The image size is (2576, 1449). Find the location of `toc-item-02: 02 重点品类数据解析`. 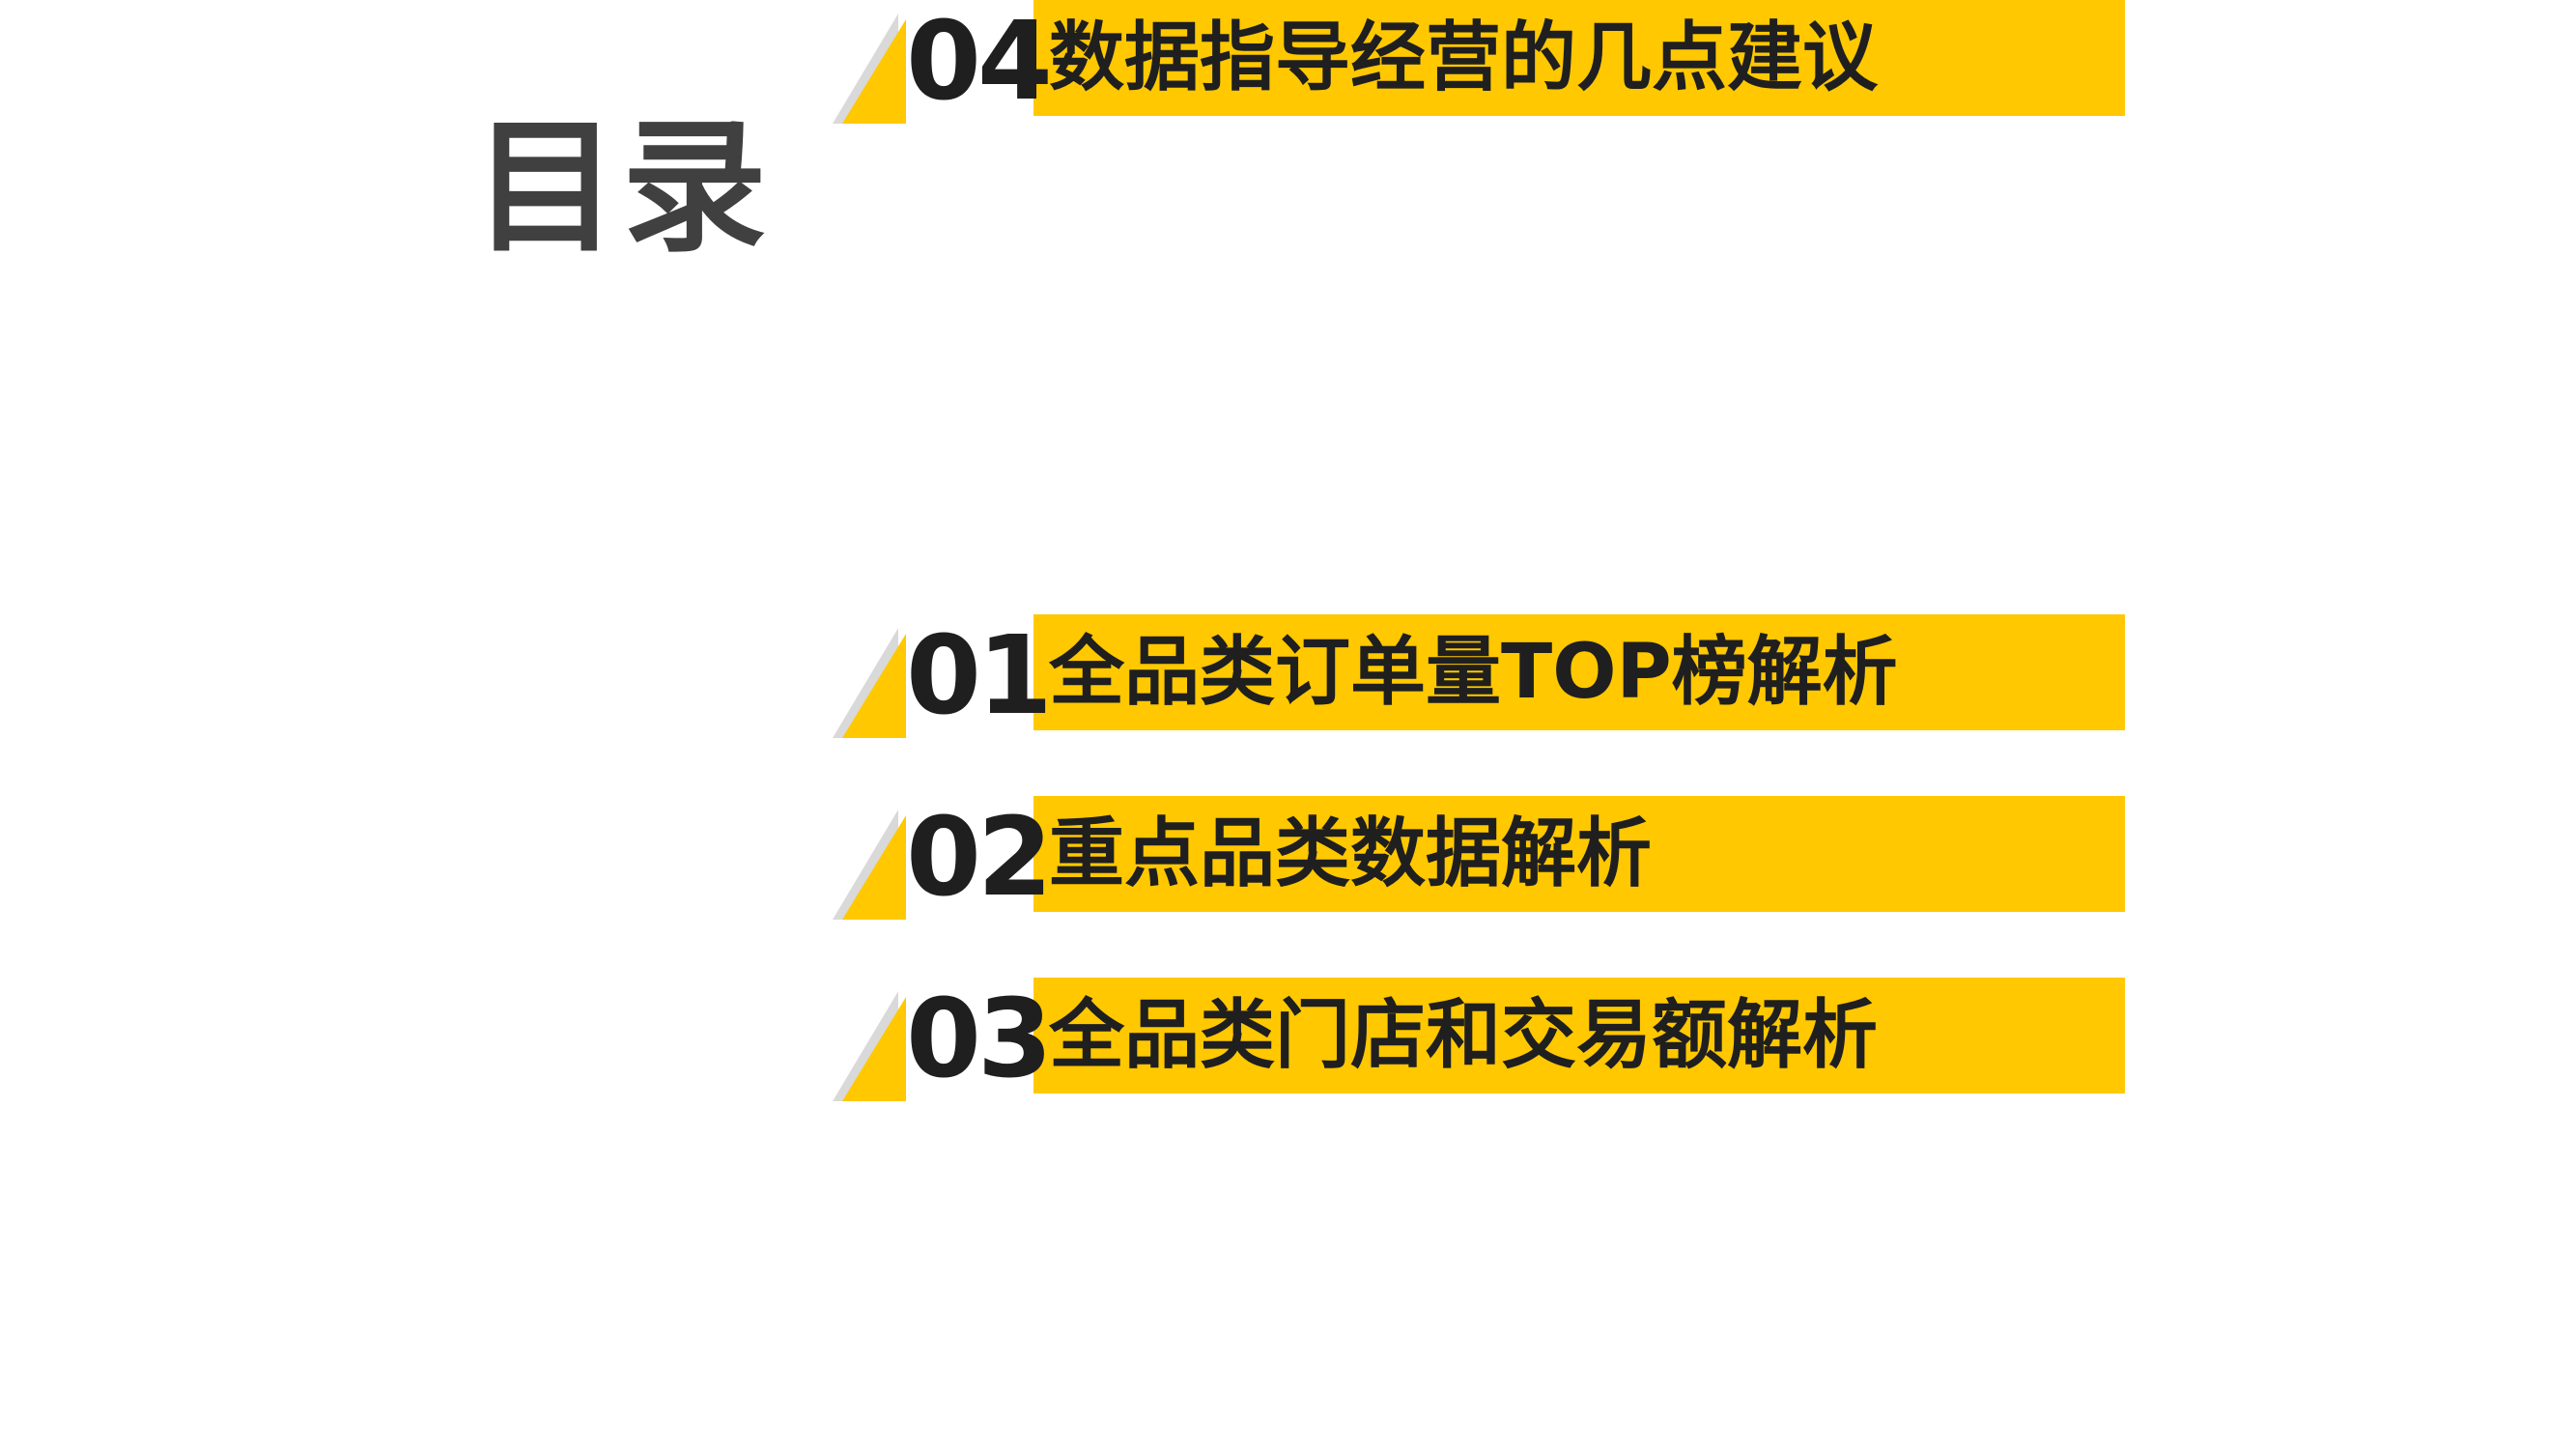

toc-item-02: 02 重点品类数据解析 is located at coordinates (1555, 859).